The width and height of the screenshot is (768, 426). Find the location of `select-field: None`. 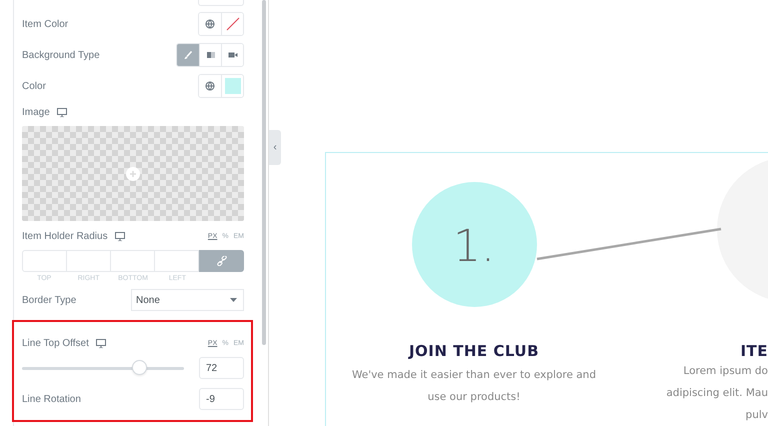

select-field: None is located at coordinates (187, 300).